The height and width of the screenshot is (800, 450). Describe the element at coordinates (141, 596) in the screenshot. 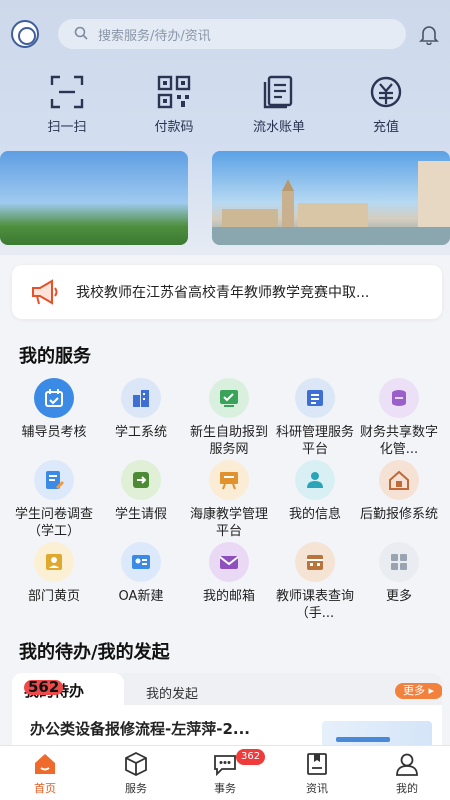

I see `service-item-label: OA新建` at that location.